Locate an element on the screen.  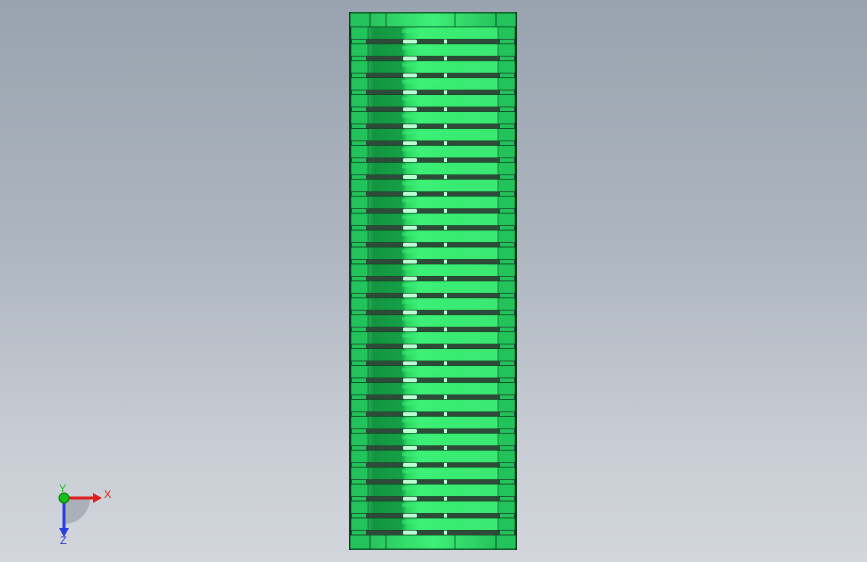
frame-left-edge is located at coordinates (350, 281).